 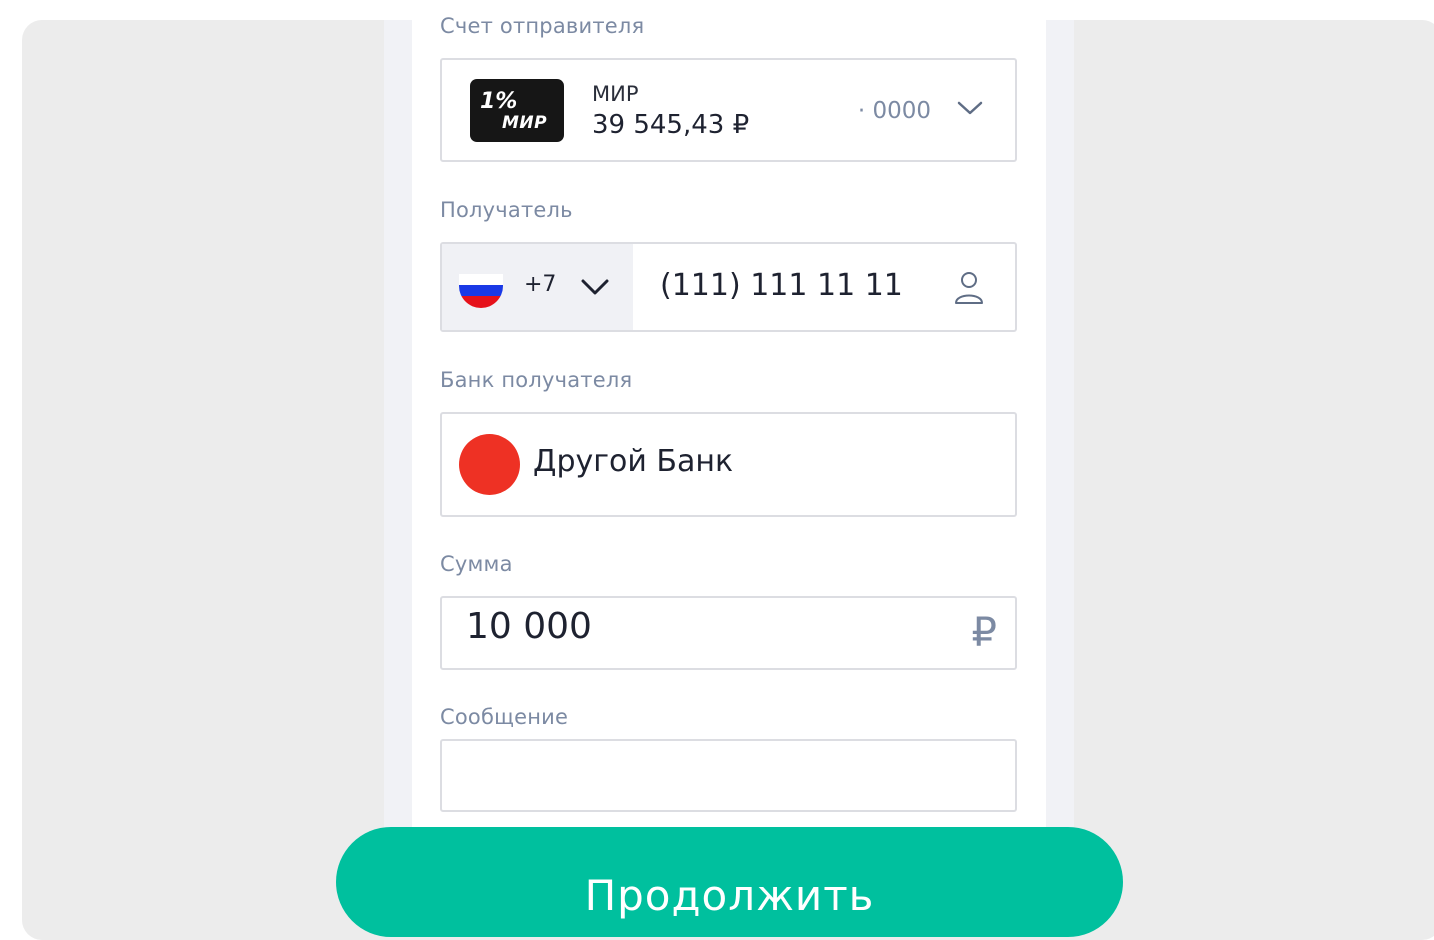 I want to click on account-balance: 39 545,43 ₽, so click(x=671, y=125).